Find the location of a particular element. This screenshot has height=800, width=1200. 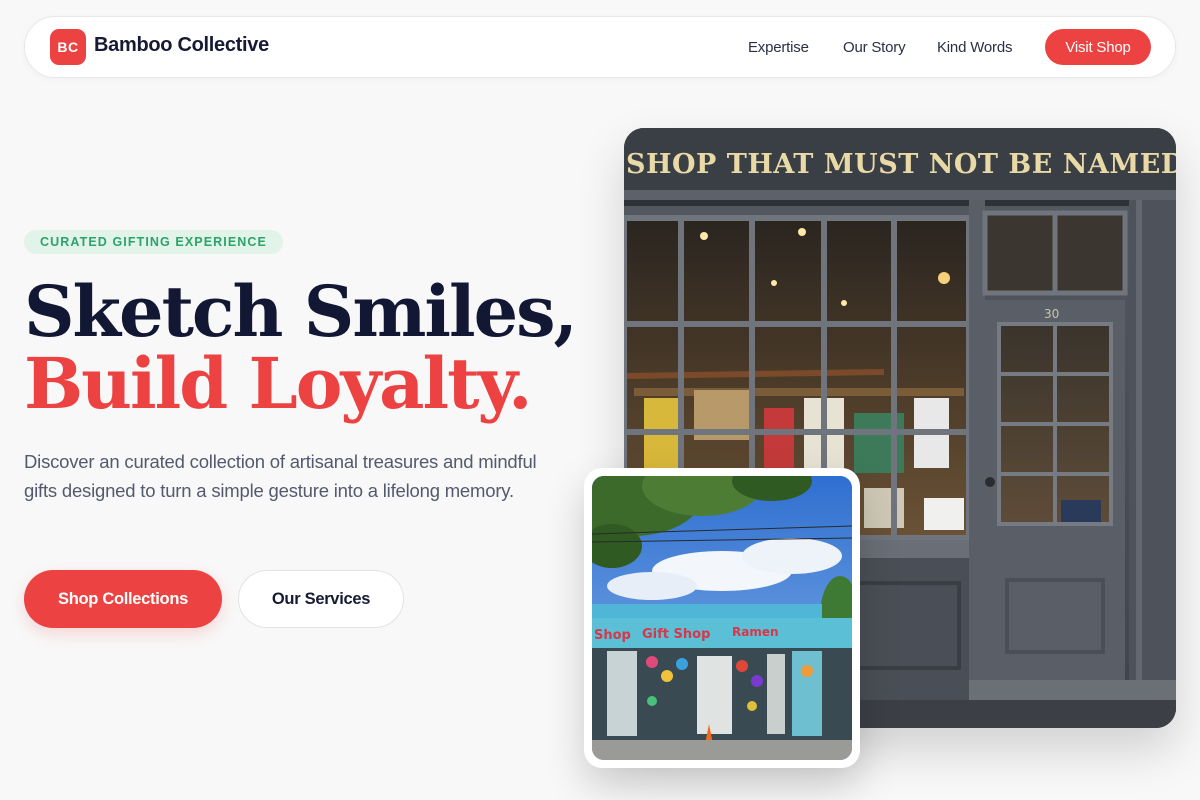

storefront-door-number: 30 is located at coordinates (1051, 314).